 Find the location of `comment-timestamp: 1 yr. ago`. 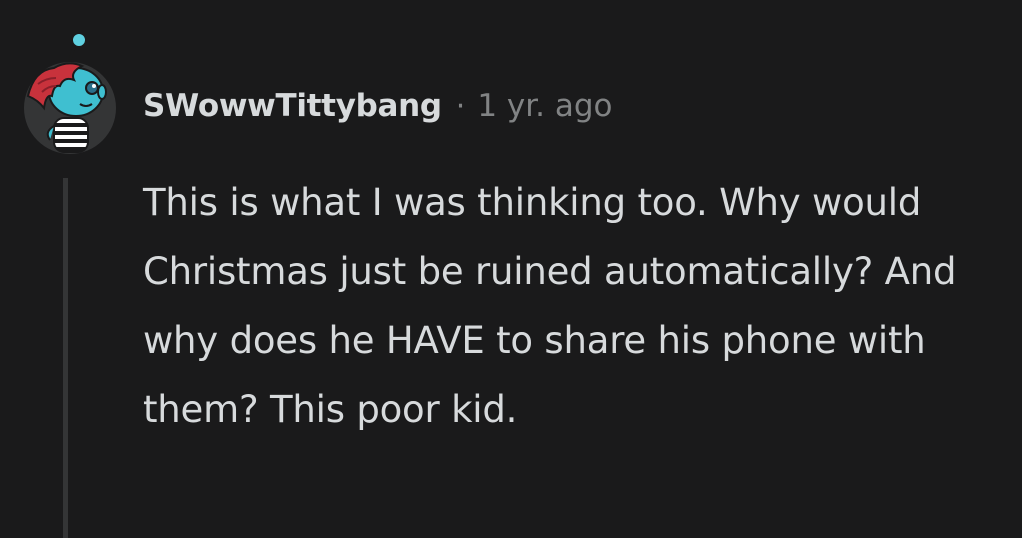

comment-timestamp: 1 yr. ago is located at coordinates (544, 106).